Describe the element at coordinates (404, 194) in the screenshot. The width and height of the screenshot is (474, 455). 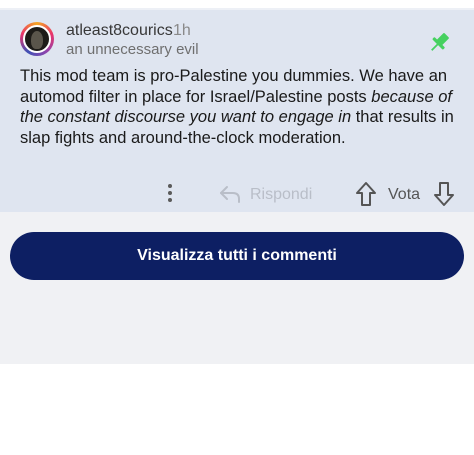
I see `vote-label: Vota` at that location.